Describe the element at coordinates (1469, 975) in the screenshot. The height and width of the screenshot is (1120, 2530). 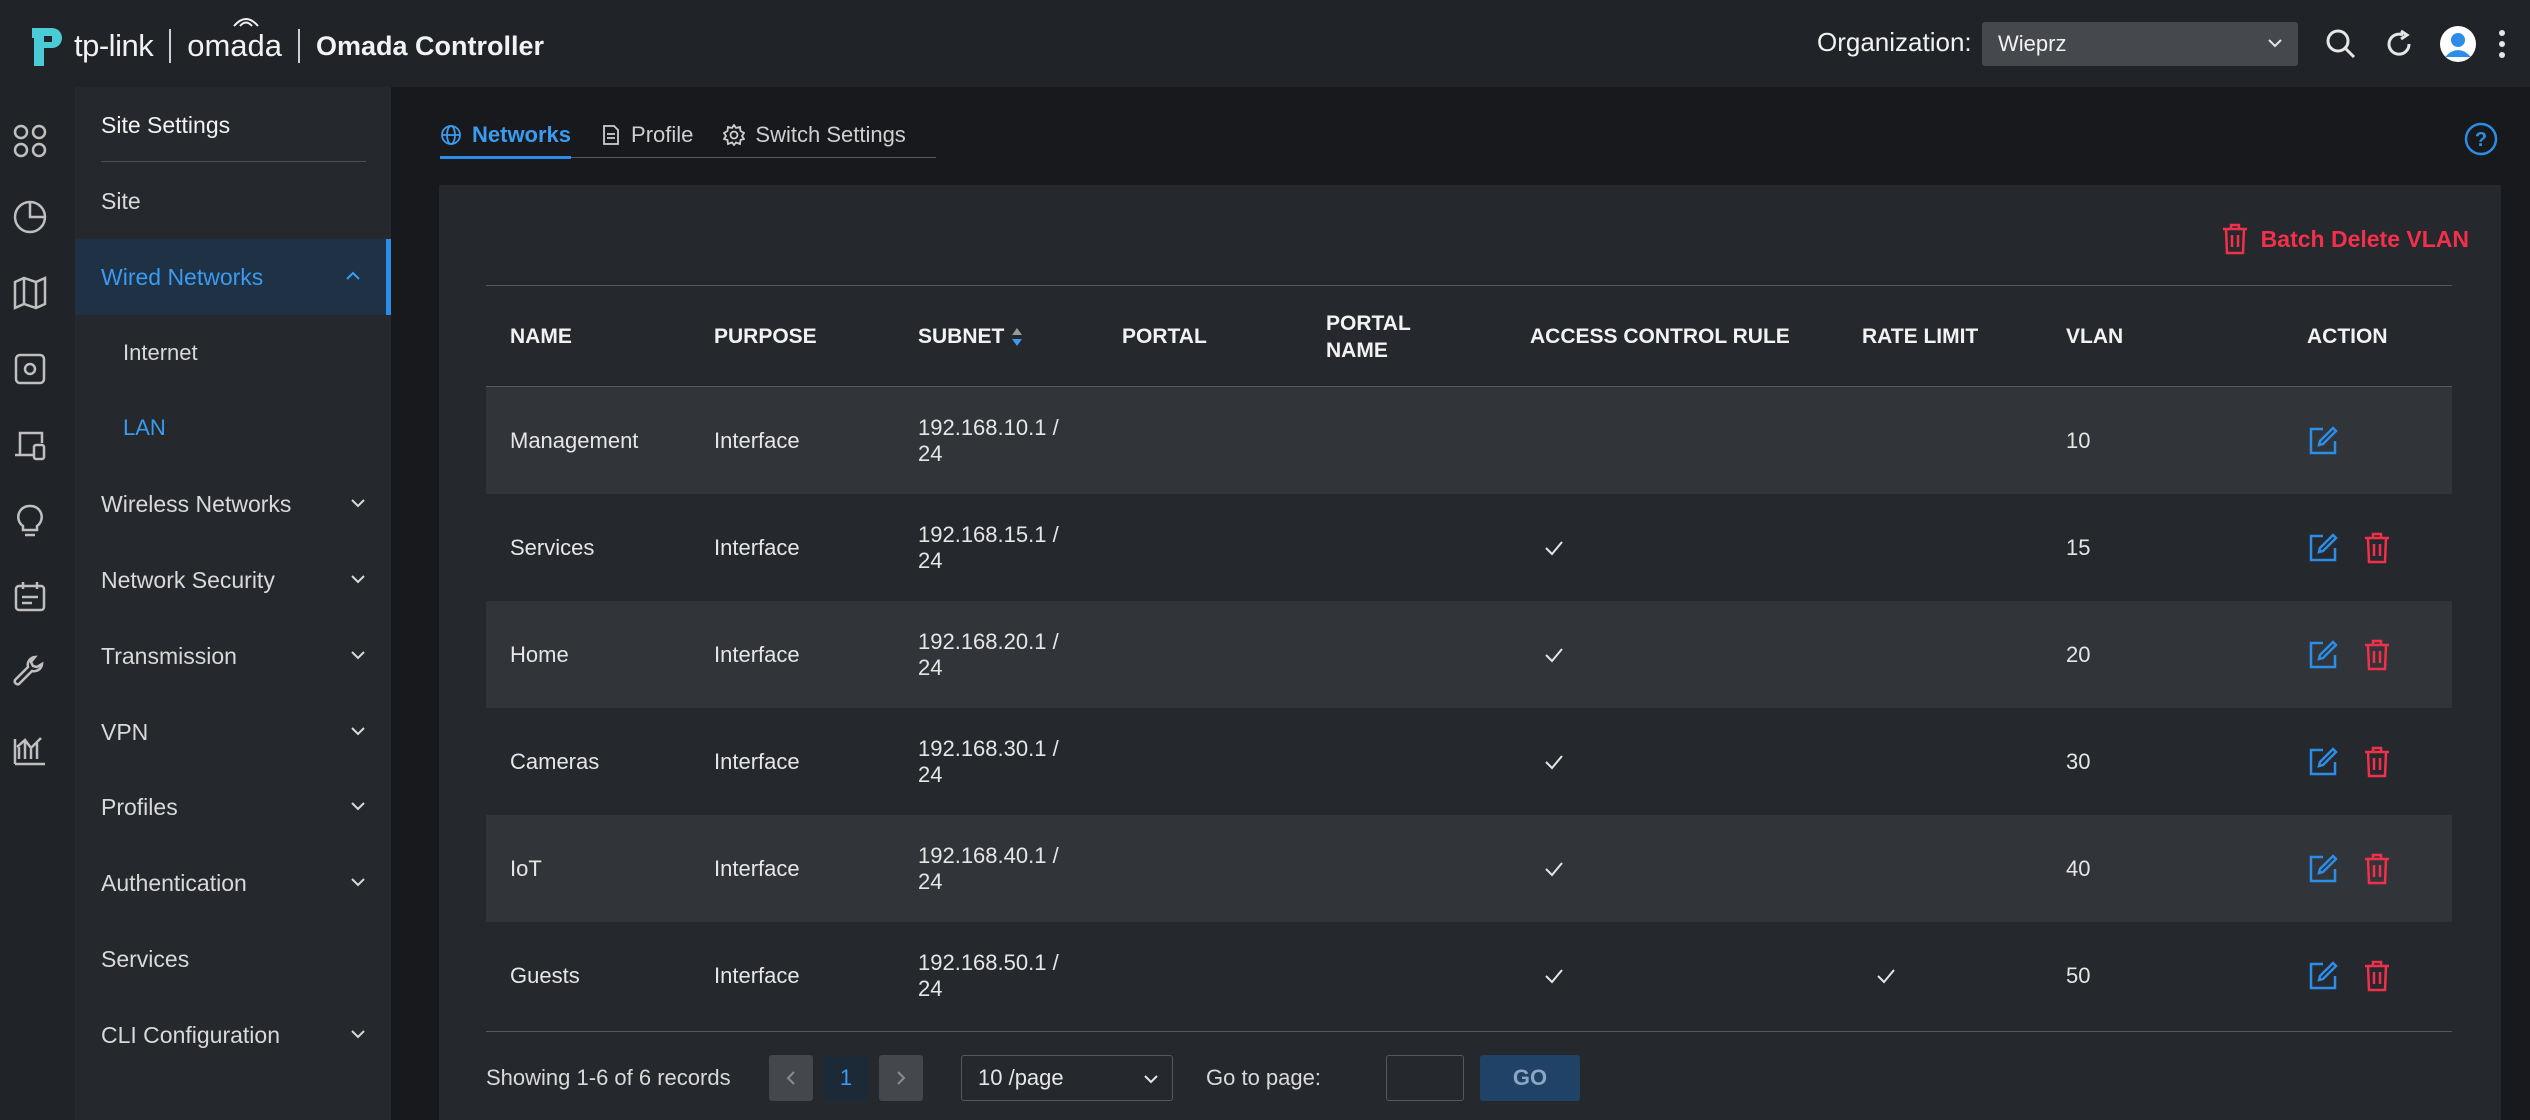
I see `table-row: Guests Interface 192.168.50.1 / 24 50` at that location.